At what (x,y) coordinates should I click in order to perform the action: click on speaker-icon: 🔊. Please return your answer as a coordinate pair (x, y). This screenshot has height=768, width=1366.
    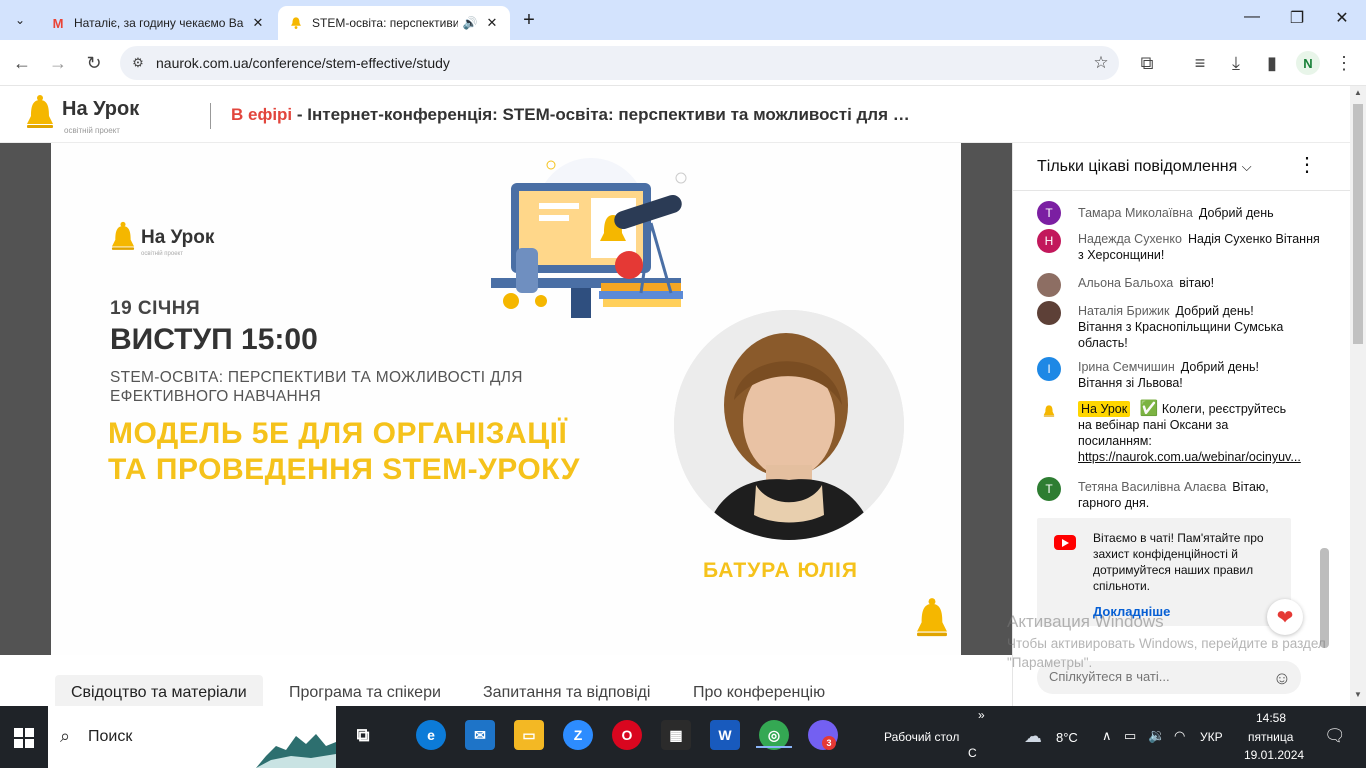
    Looking at the image, I should click on (470, 23).